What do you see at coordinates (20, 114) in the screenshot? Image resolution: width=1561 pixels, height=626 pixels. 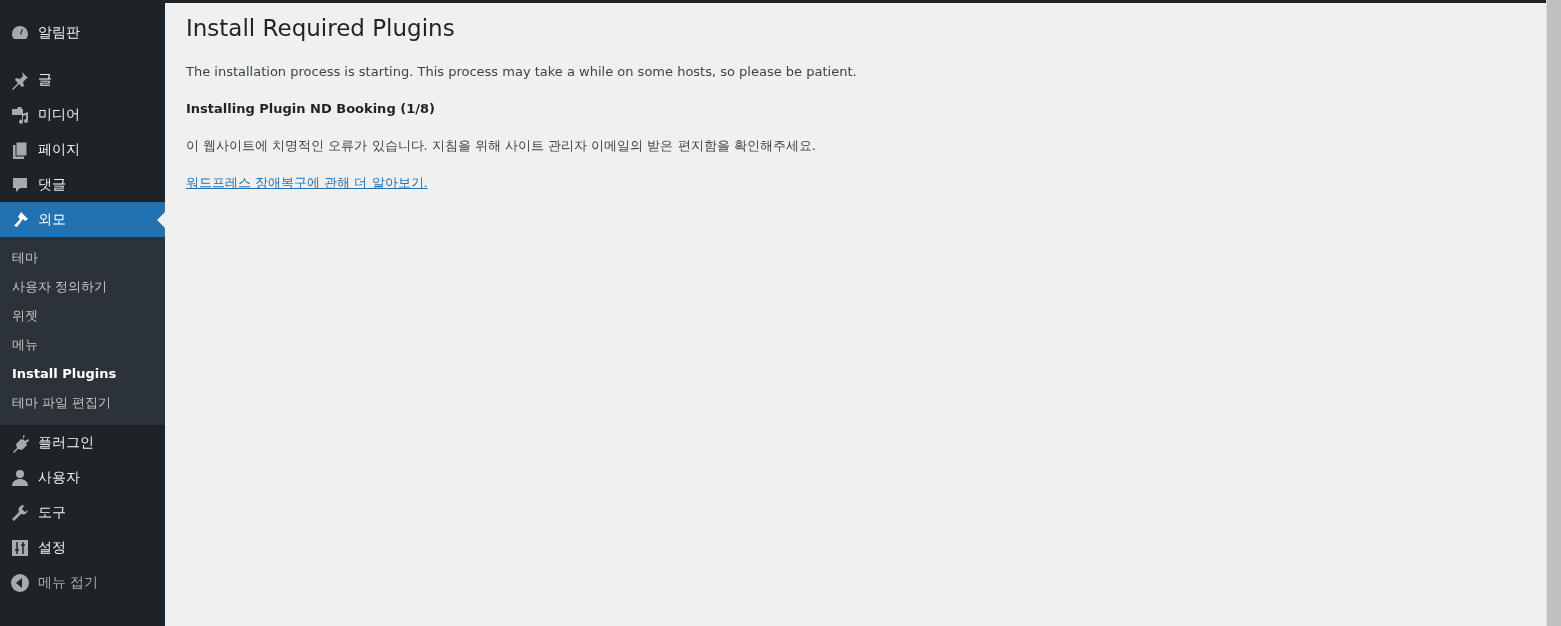 I see `media-icon` at bounding box center [20, 114].